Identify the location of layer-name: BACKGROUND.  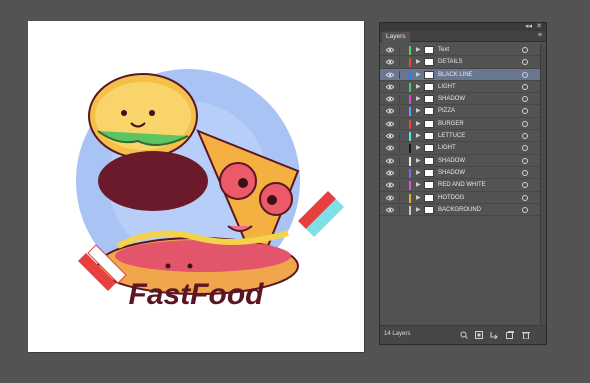
(459, 210).